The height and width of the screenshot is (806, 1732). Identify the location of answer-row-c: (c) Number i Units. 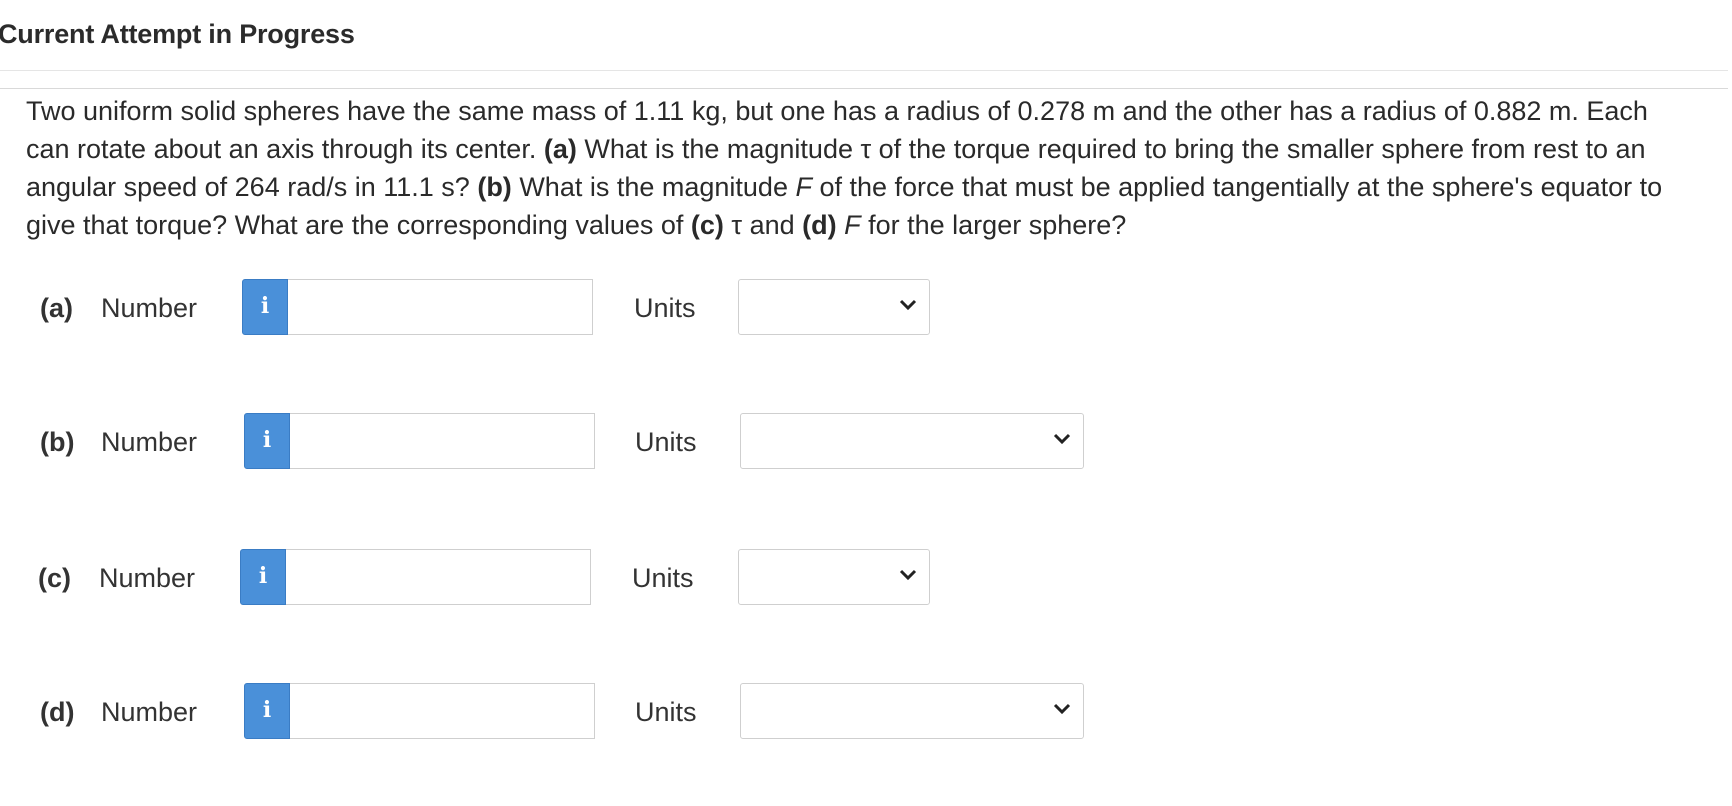
(500, 578).